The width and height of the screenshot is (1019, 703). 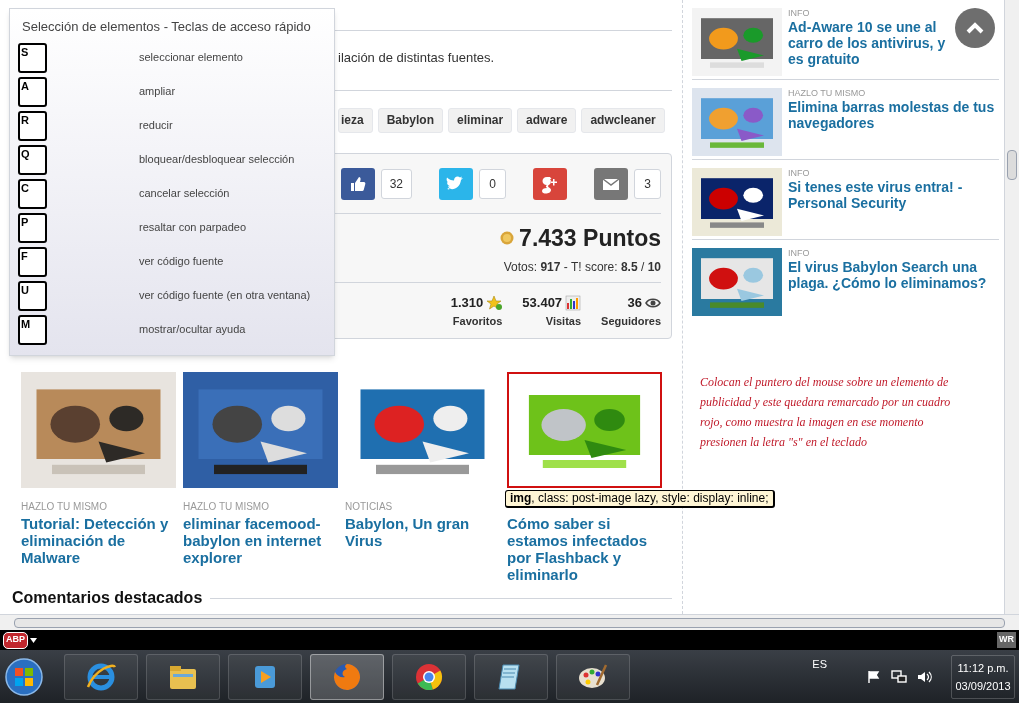 What do you see at coordinates (467, 303) in the screenshot?
I see `stat-value: 1.310` at bounding box center [467, 303].